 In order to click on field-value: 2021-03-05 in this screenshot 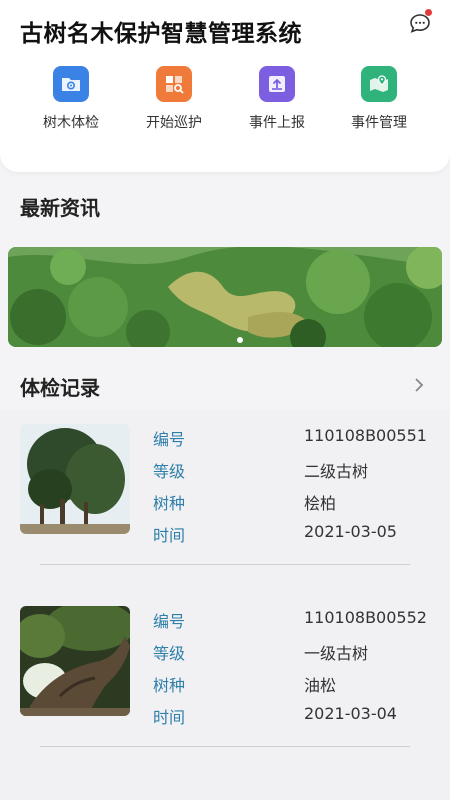, I will do `click(350, 531)`.